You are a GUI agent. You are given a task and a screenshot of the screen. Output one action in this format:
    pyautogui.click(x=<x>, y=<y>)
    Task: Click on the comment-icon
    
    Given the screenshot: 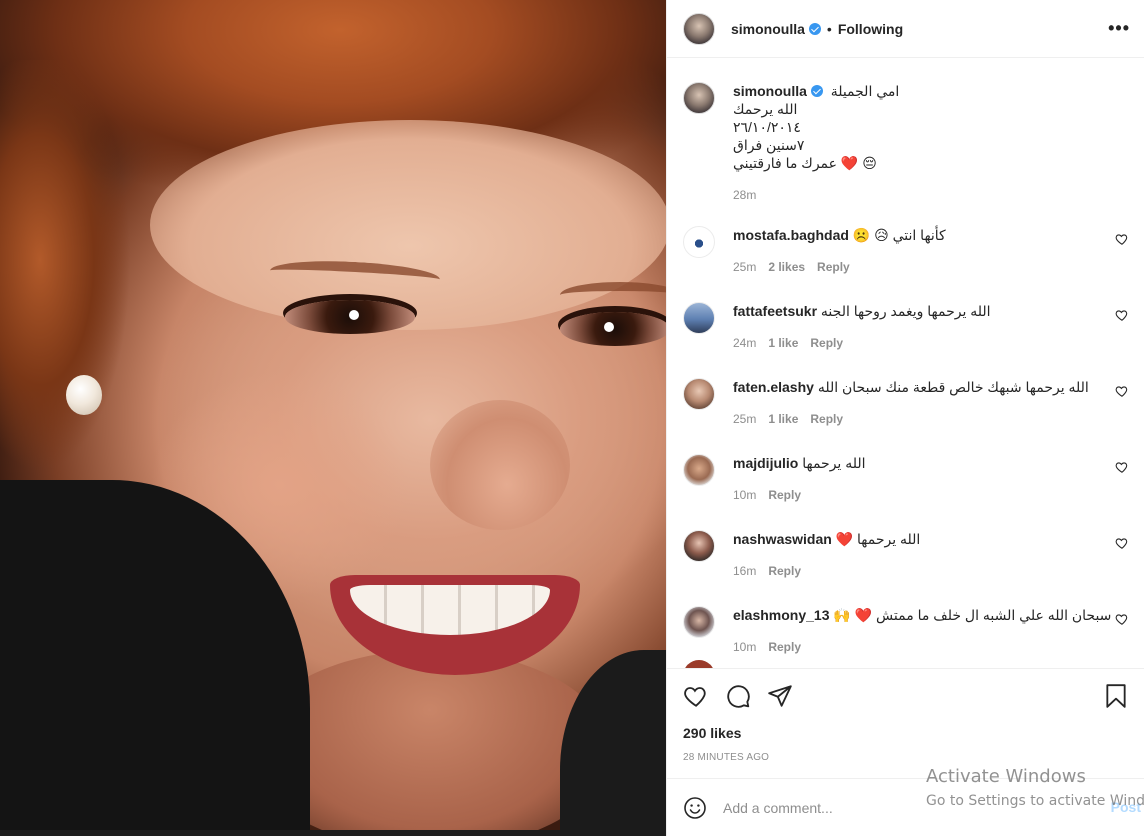 What is the action you would take?
    pyautogui.click(x=738, y=696)
    